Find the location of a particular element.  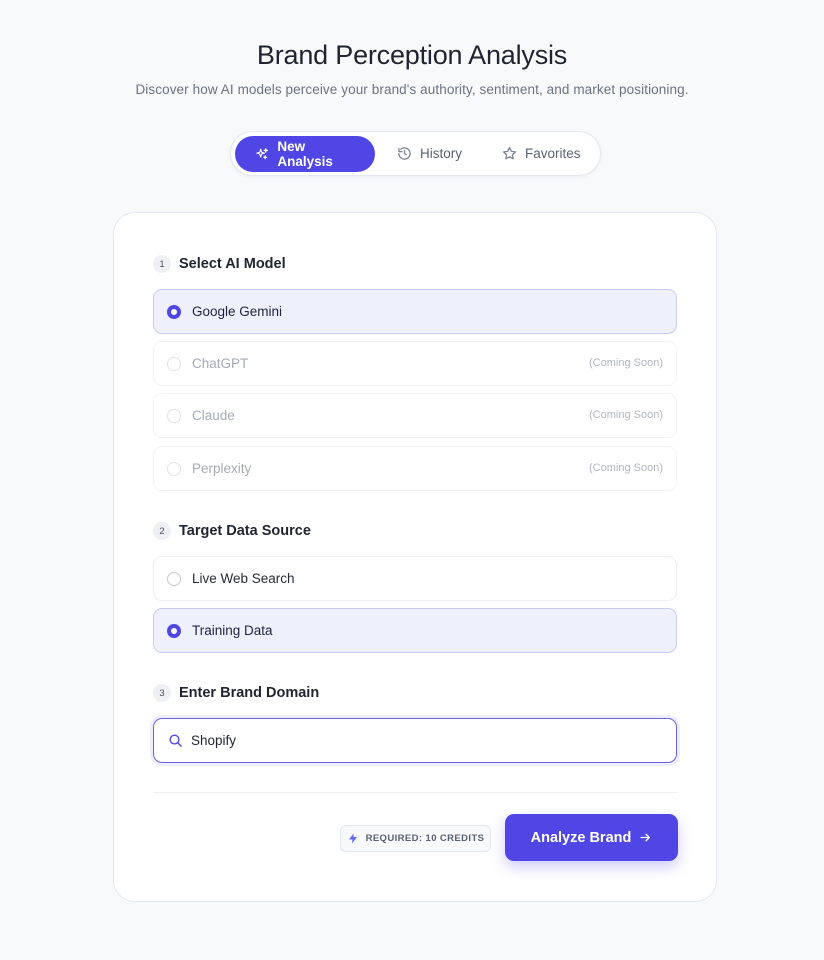

option-label: Training Data is located at coordinates (232, 630).